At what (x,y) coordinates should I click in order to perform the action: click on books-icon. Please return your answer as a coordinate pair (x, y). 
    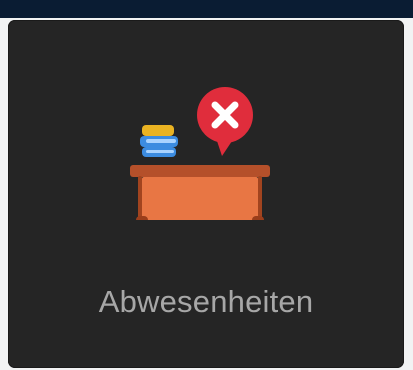
    Looking at the image, I should click on (159, 141).